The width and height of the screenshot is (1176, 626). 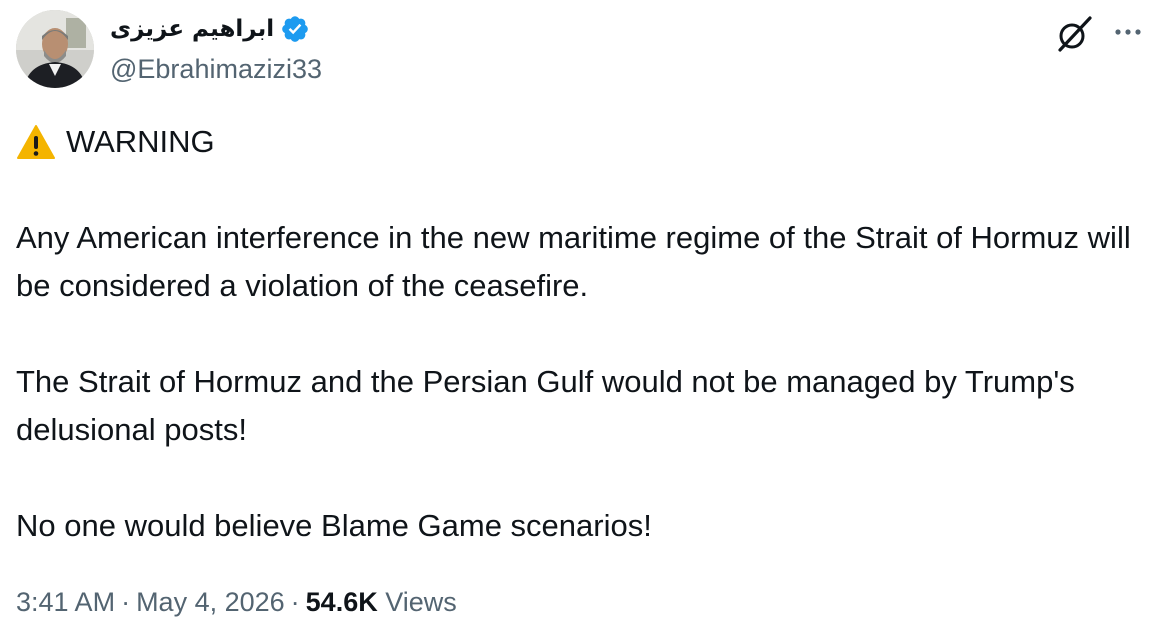 What do you see at coordinates (1128, 32) in the screenshot?
I see `more-options-icon` at bounding box center [1128, 32].